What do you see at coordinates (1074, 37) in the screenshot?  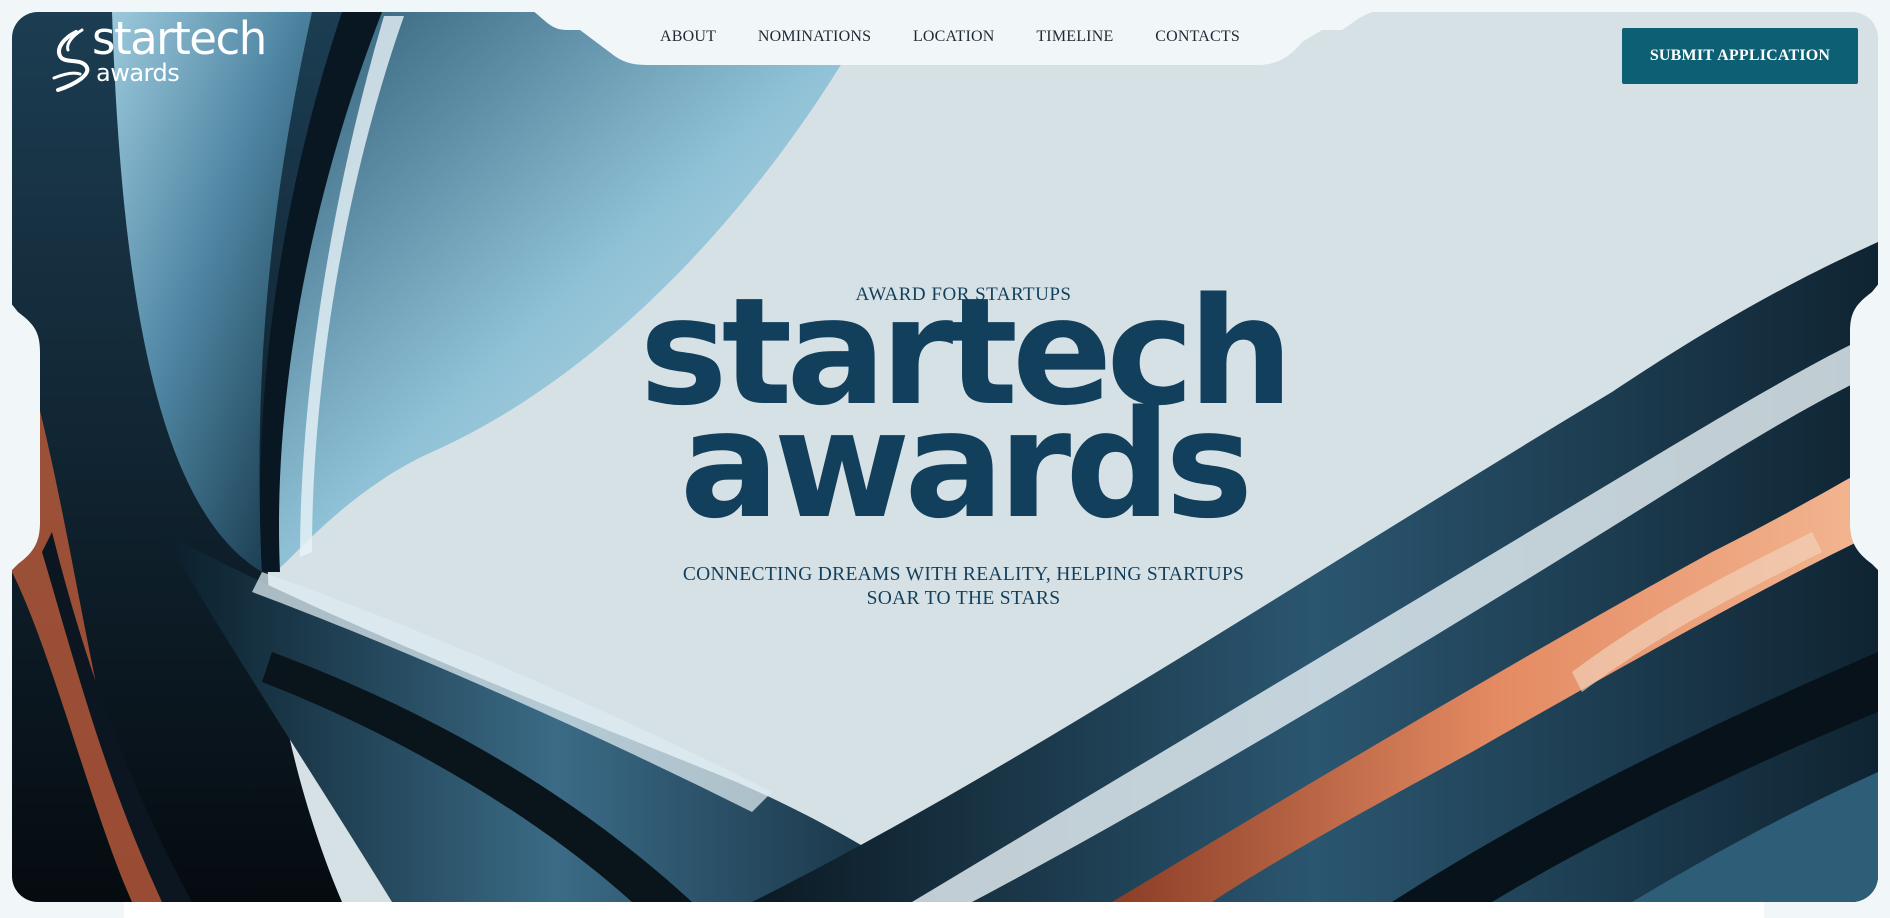 I see `nav-timeline: TIMELINE` at bounding box center [1074, 37].